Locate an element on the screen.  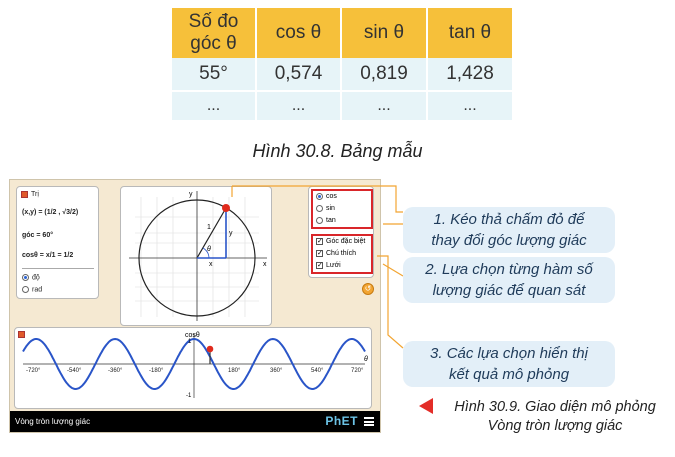
angle-label: θ is located at coordinates (209, 249).